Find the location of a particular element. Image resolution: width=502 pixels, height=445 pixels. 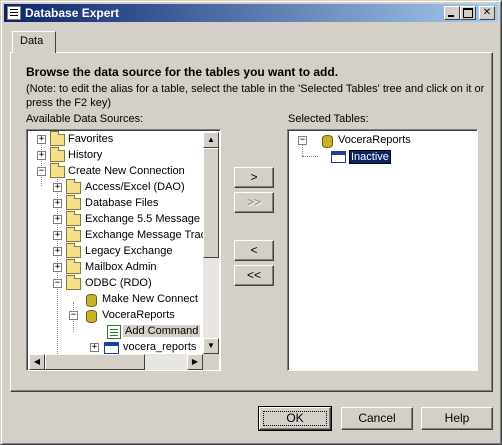

scroll-left-icon: ◀ is located at coordinates (37, 362).